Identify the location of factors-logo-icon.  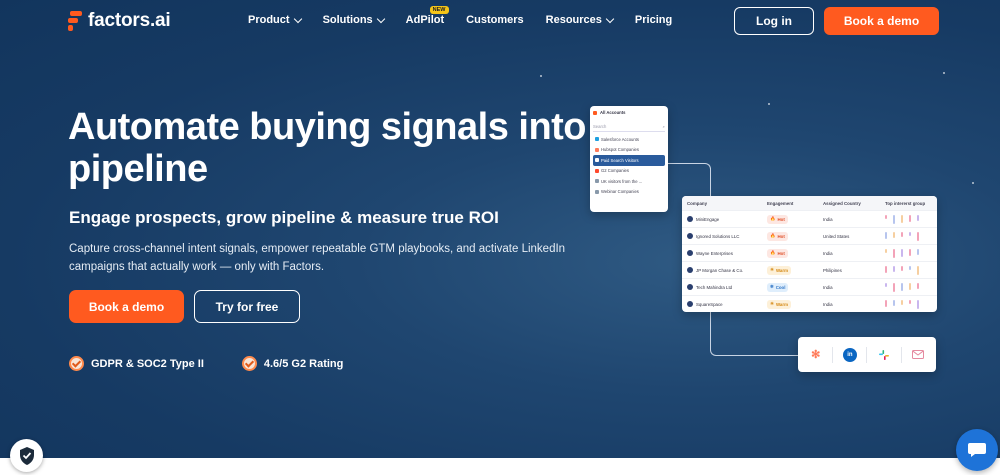
(75, 21).